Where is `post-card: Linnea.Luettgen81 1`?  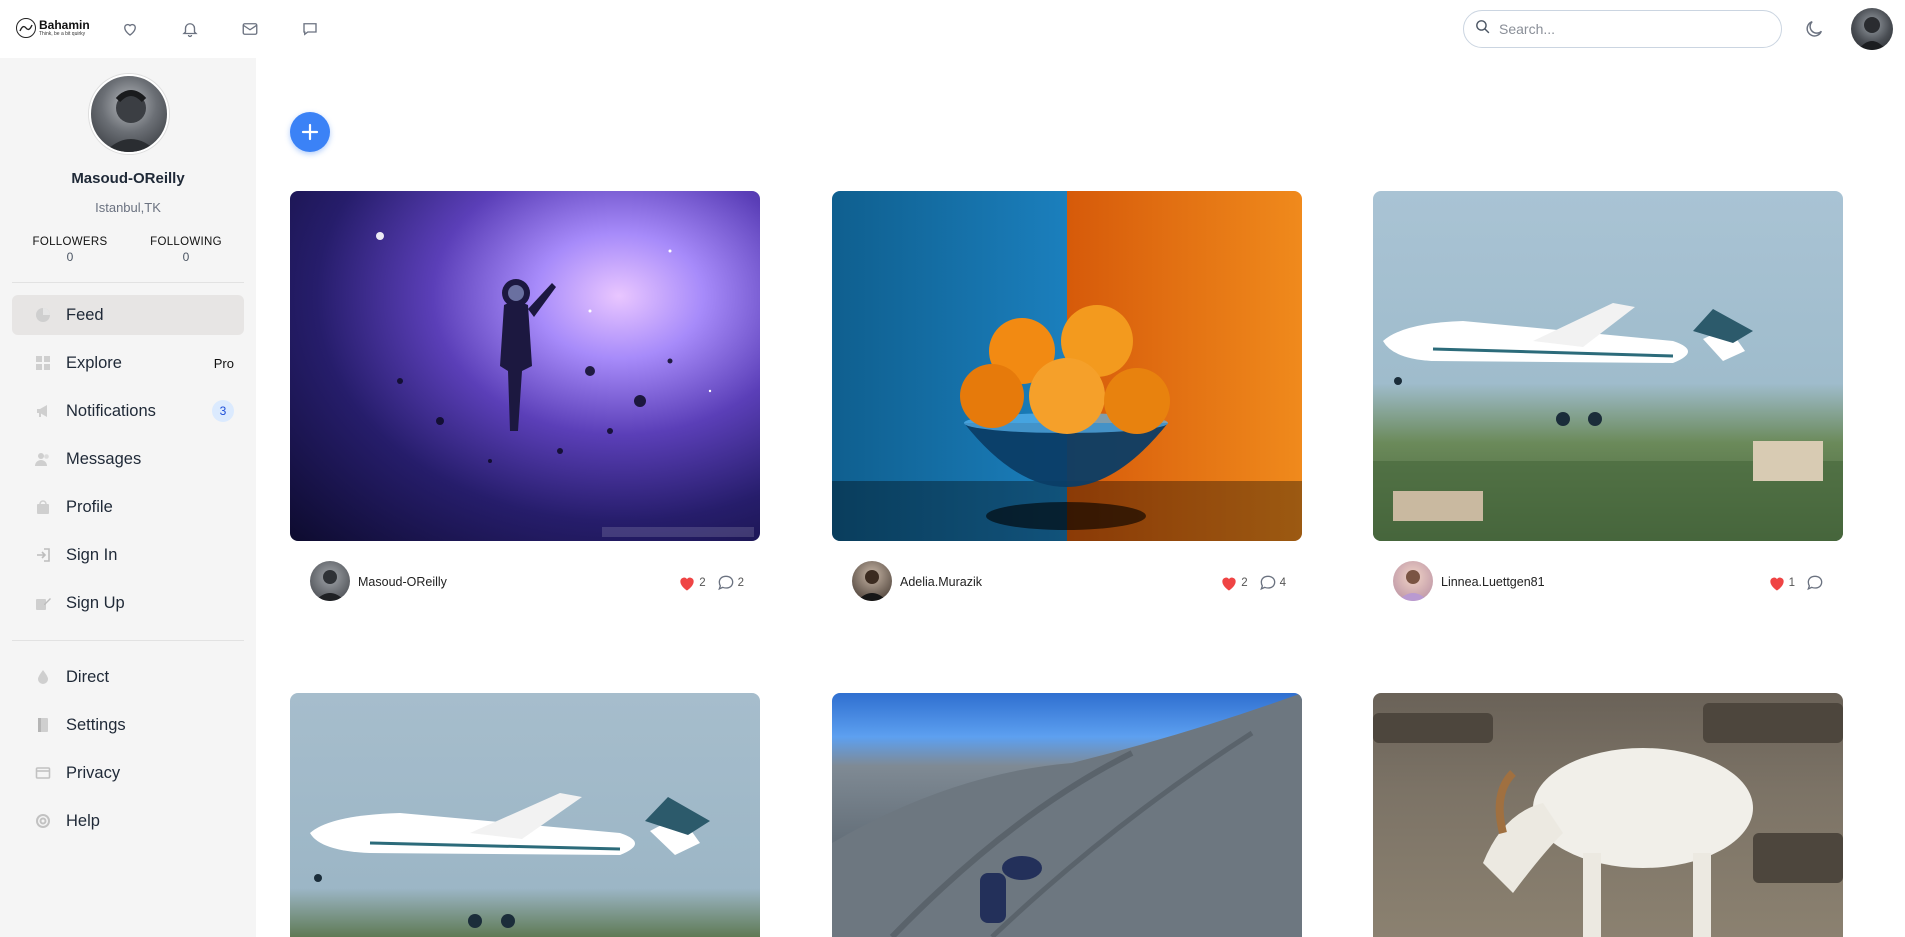 post-card: Linnea.Luettgen81 1 is located at coordinates (1608, 396).